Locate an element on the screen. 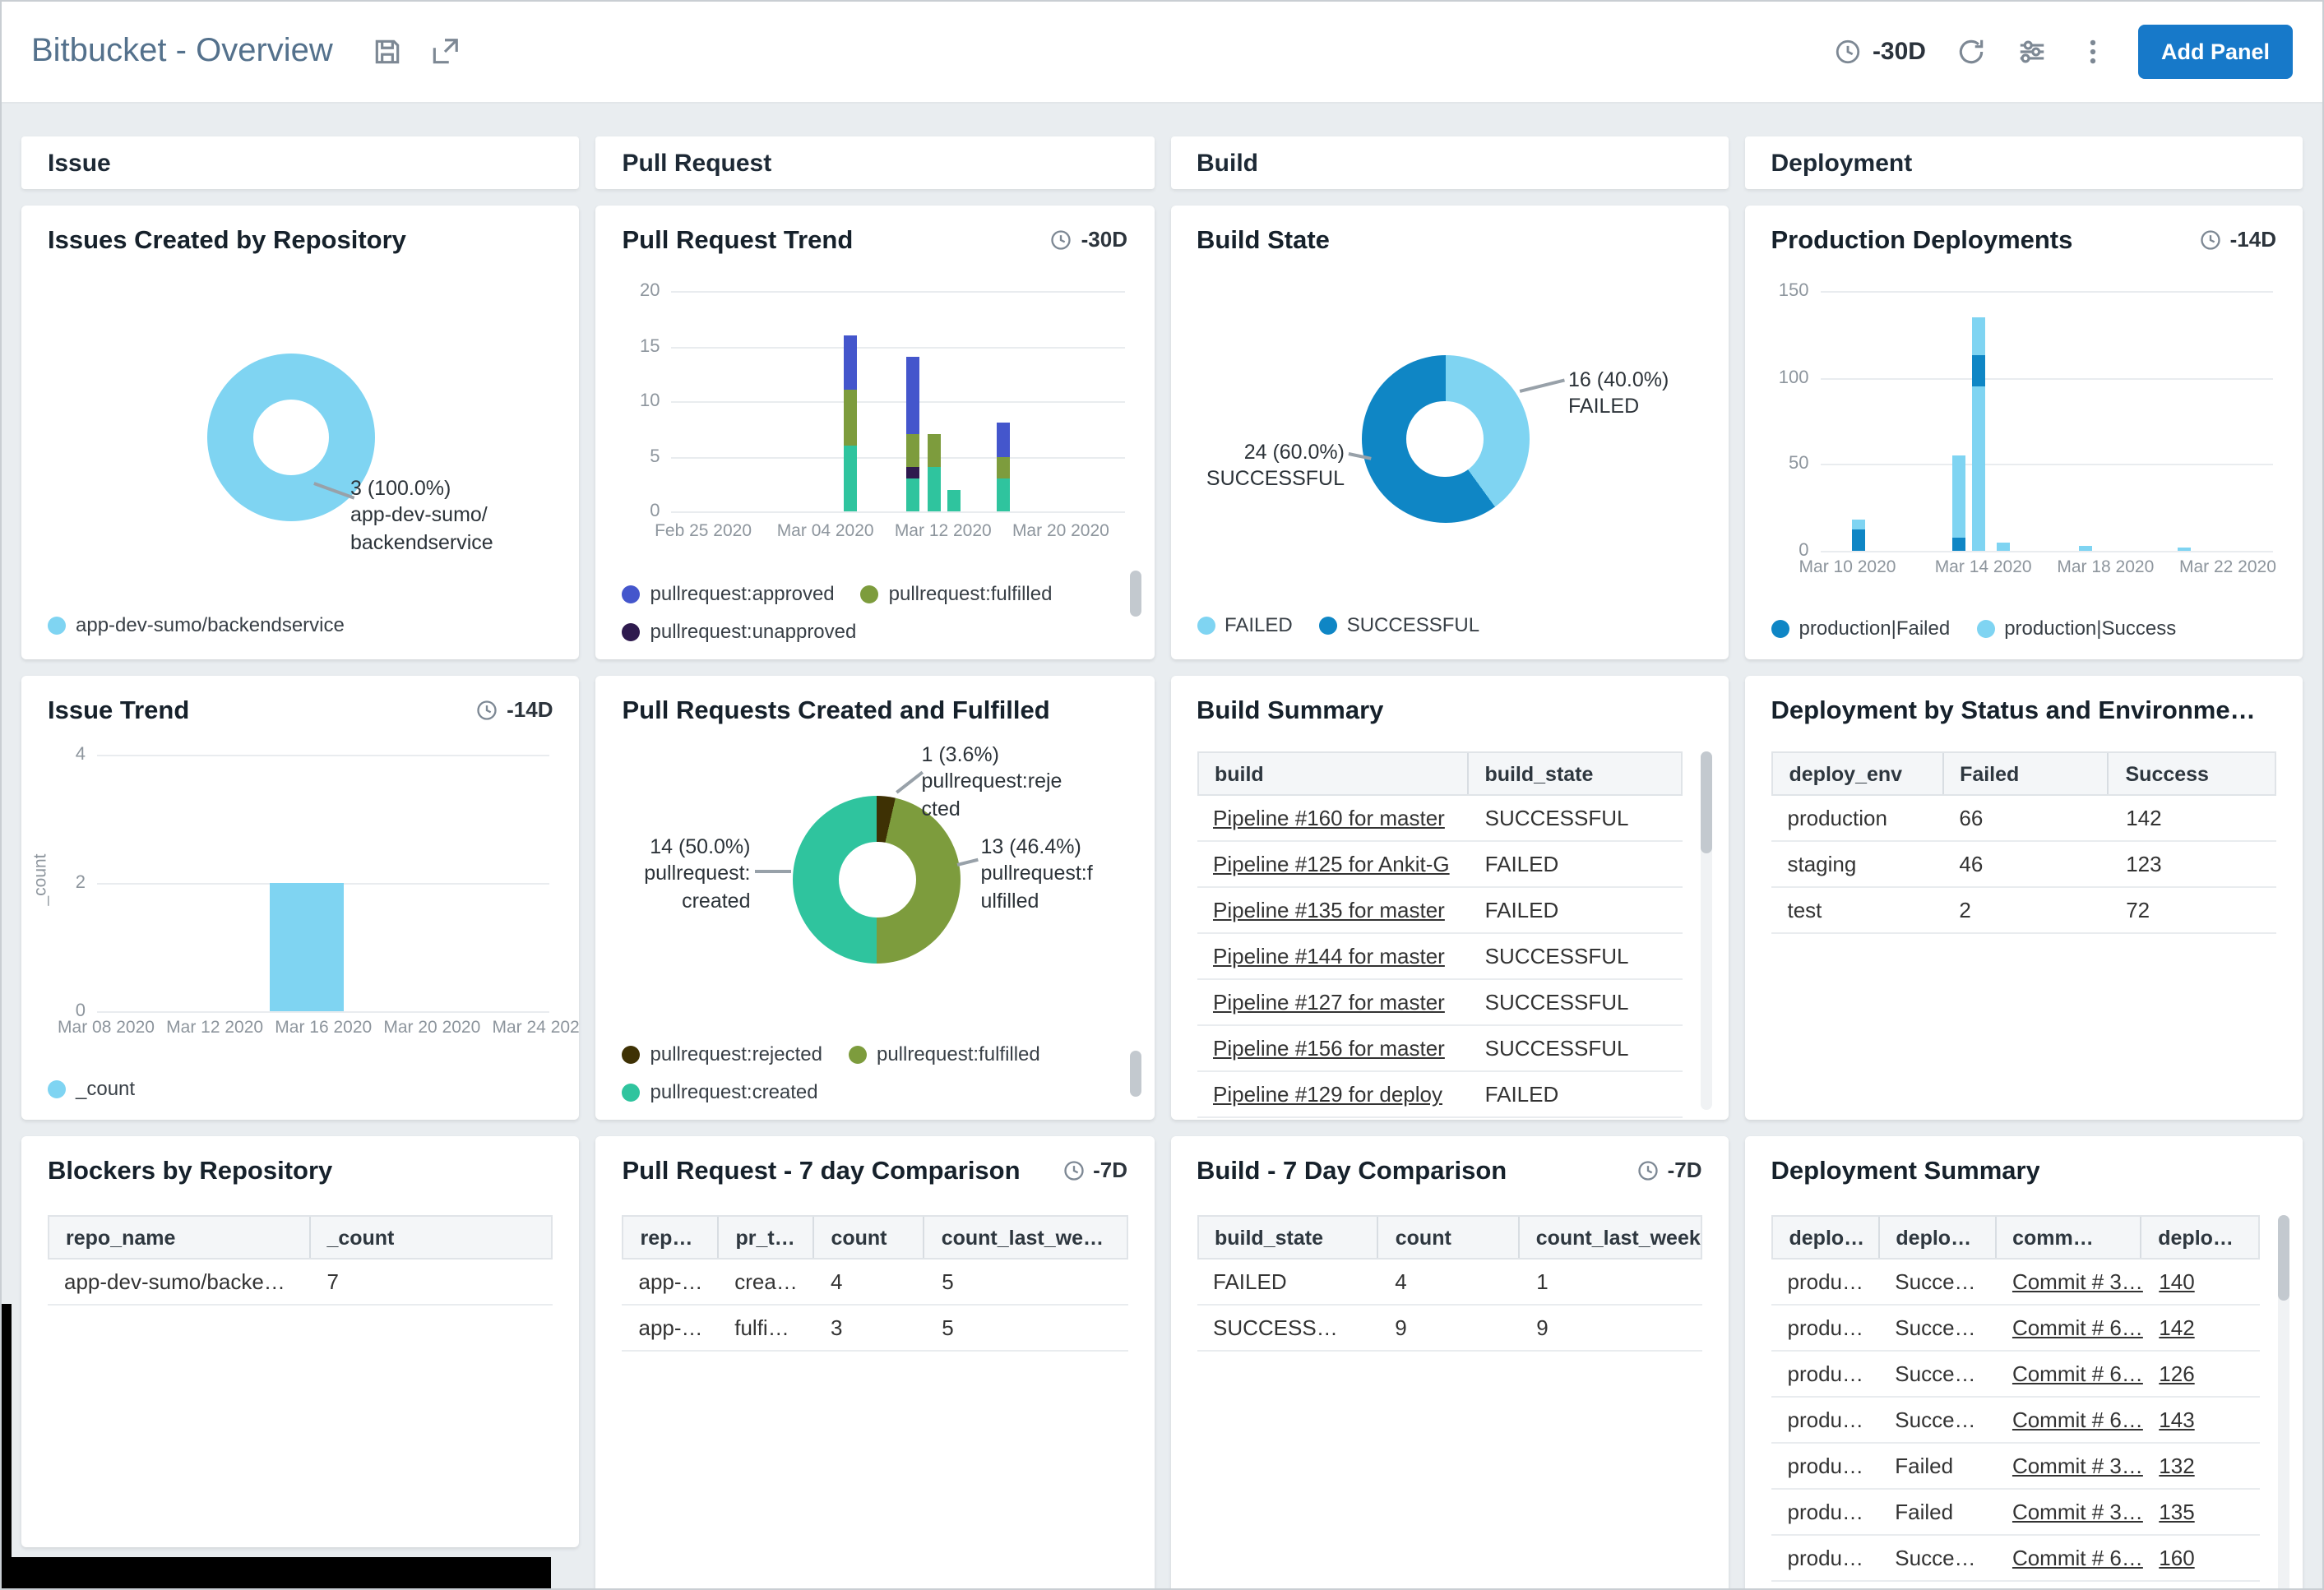  legend-item: production|Failed is located at coordinates (1861, 628).